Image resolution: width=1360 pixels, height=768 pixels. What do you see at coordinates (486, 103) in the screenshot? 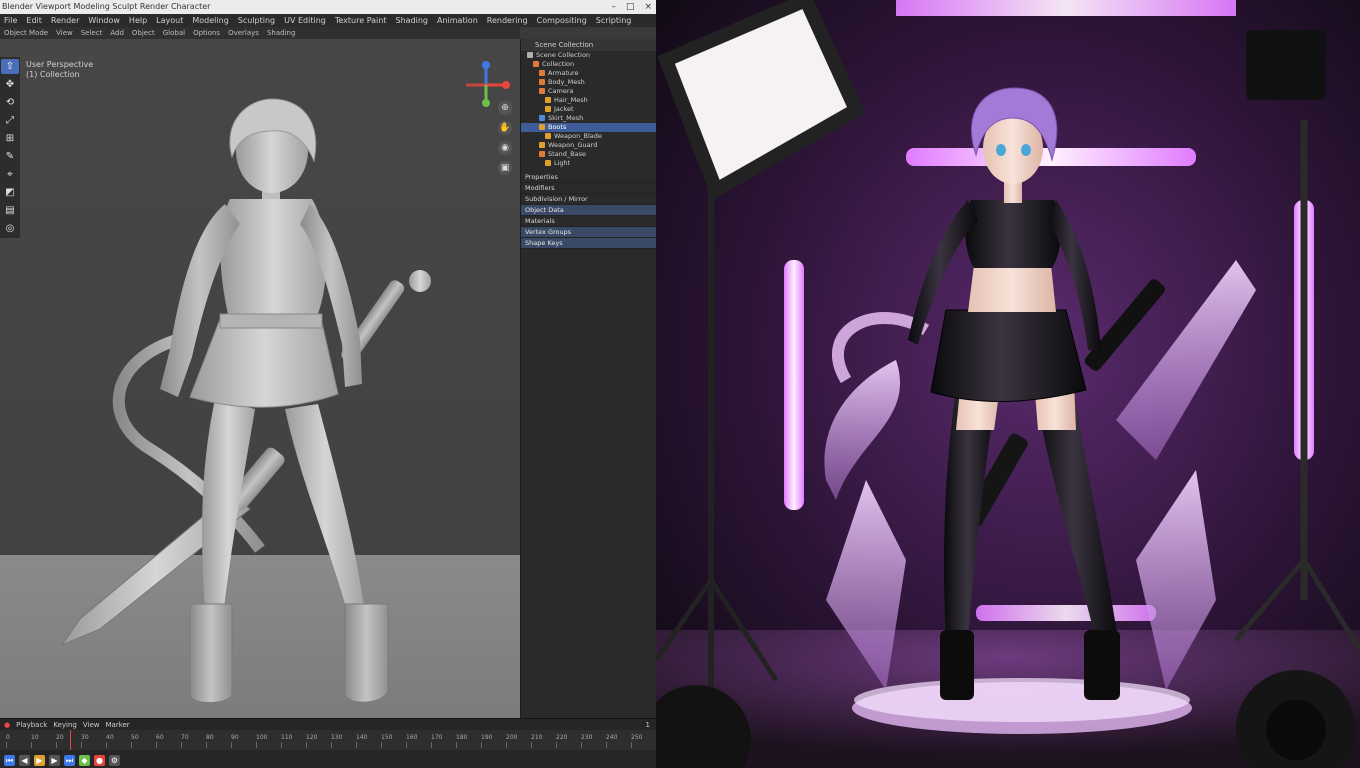
I see `gizmo-y-handle` at bounding box center [486, 103].